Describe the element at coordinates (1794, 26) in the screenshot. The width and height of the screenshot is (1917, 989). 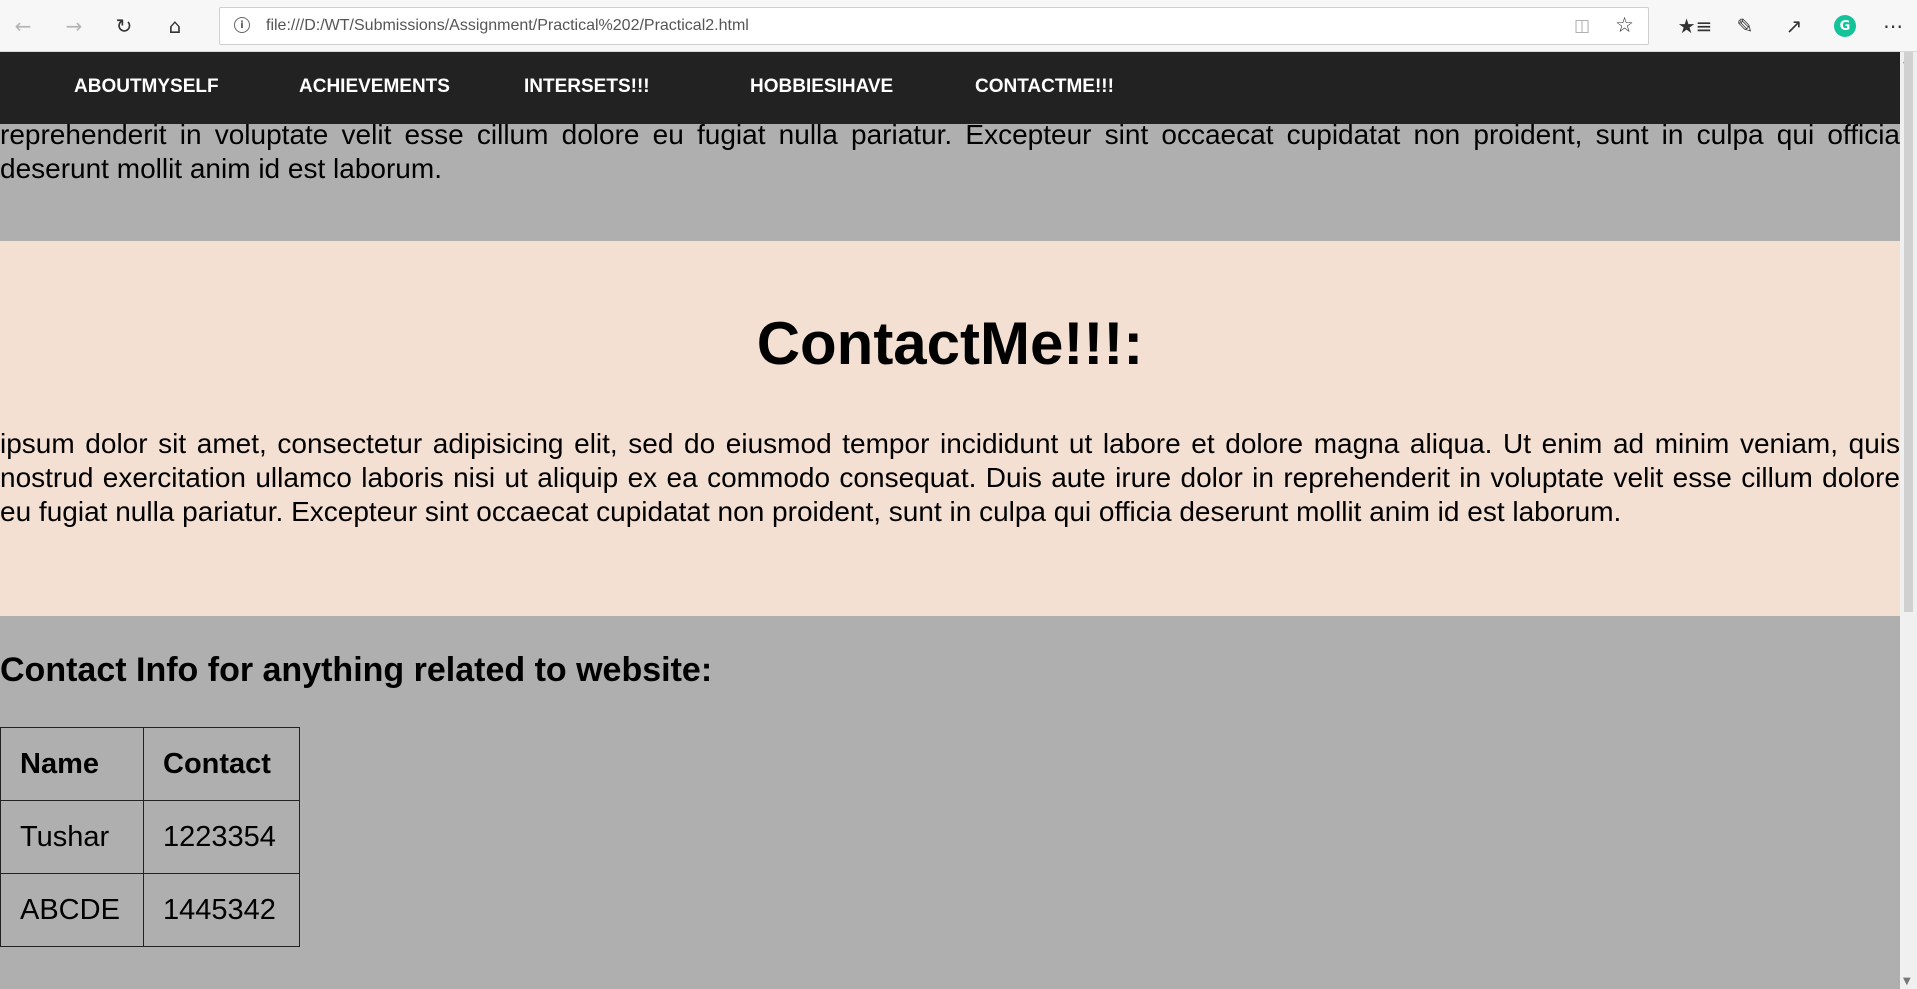
I see `share-icon: ↗` at that location.